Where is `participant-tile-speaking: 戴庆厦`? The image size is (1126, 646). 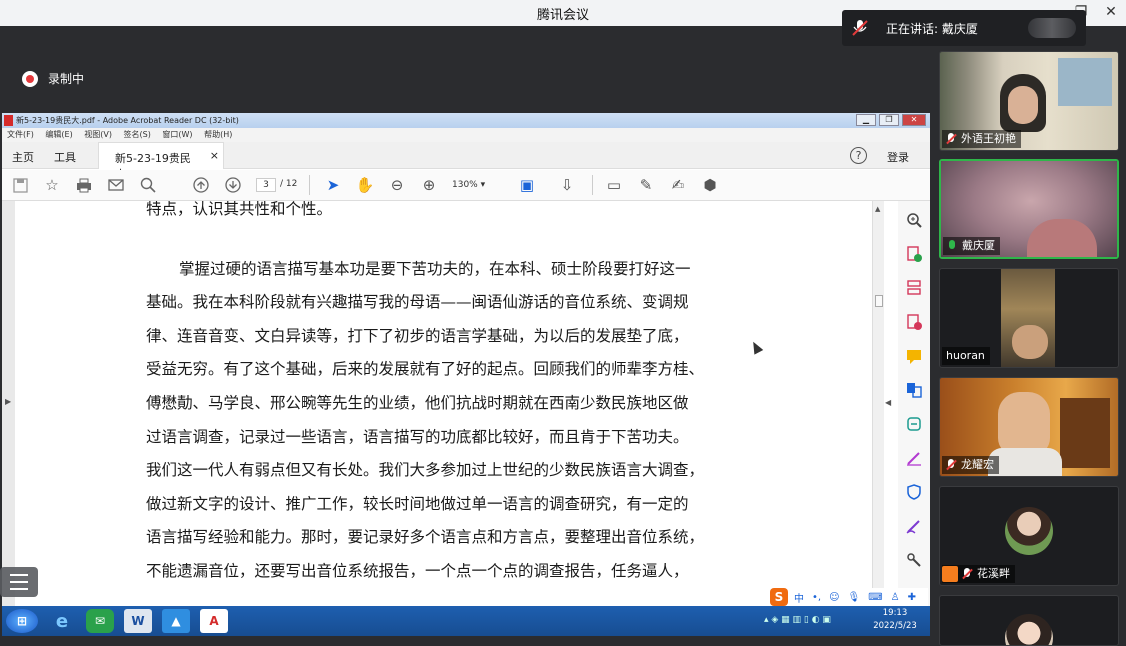
participant-tile-speaking: 戴庆厦 is located at coordinates (1029, 209).